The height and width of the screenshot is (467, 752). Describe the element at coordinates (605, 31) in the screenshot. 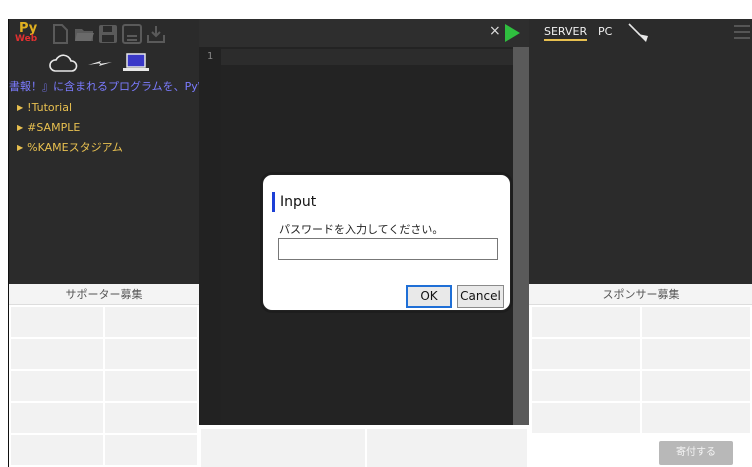

I see `tab-pc: PC` at that location.